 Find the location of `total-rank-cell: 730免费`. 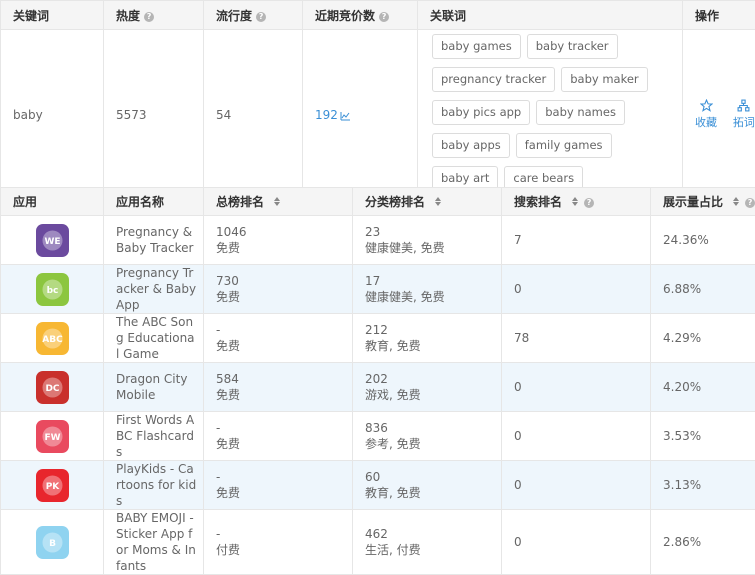

total-rank-cell: 730免费 is located at coordinates (278, 289).